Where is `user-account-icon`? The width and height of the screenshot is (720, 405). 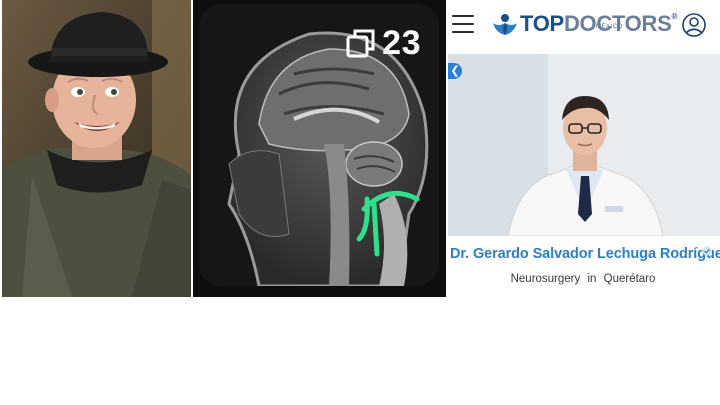
user-account-icon is located at coordinates (694, 25).